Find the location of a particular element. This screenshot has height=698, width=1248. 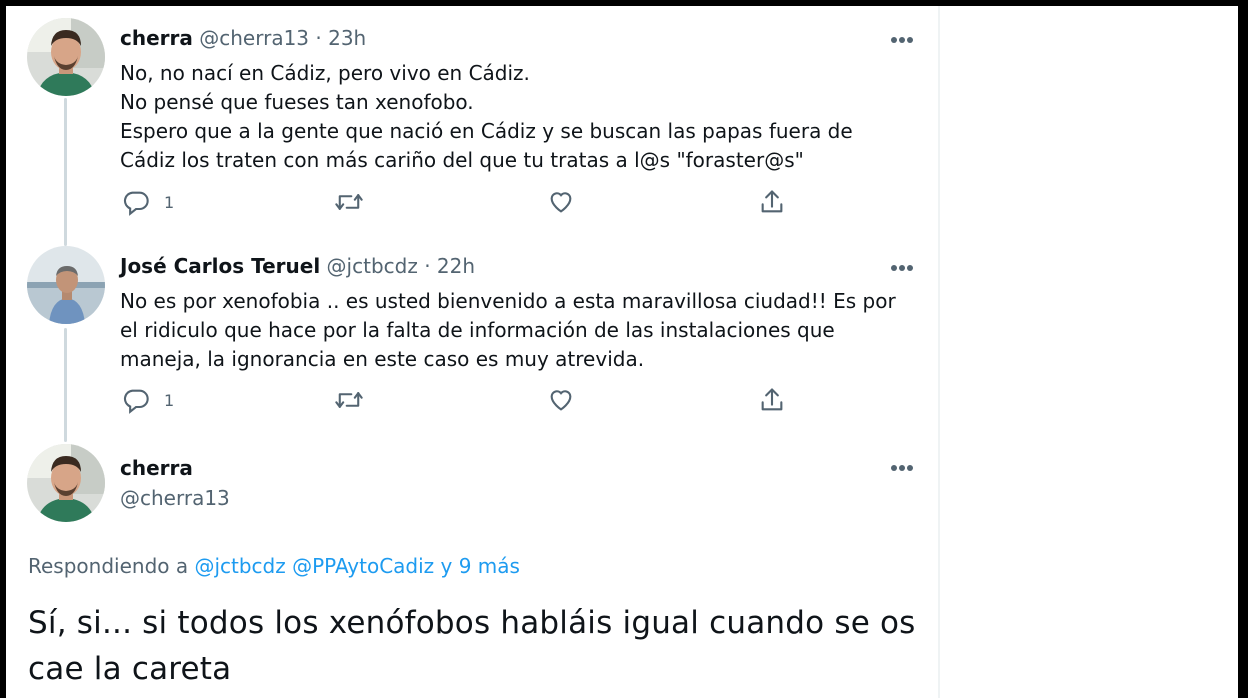

tweet-text-line: No pensé que fueses tan xenofobo. is located at coordinates (297, 102).